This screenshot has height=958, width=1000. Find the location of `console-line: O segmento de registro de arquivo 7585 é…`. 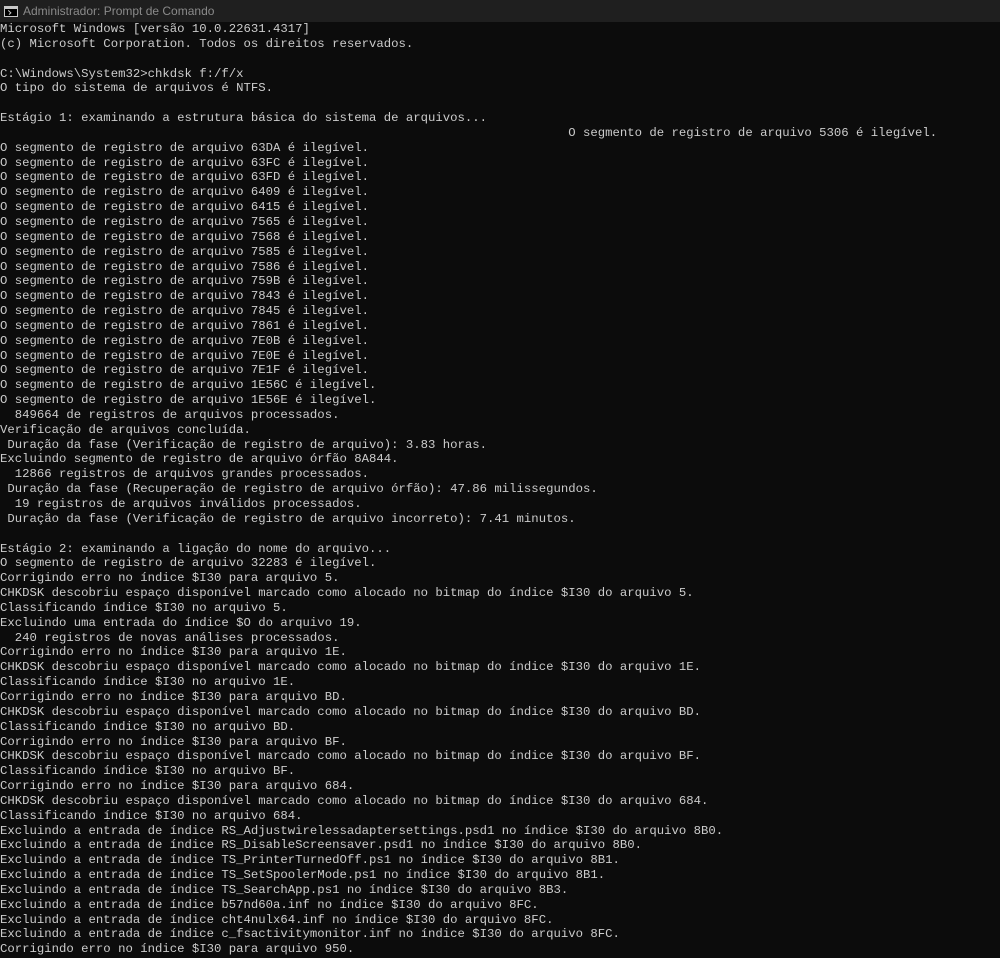

console-line: O segmento de registro de arquivo 7585 é… is located at coordinates (184, 251).